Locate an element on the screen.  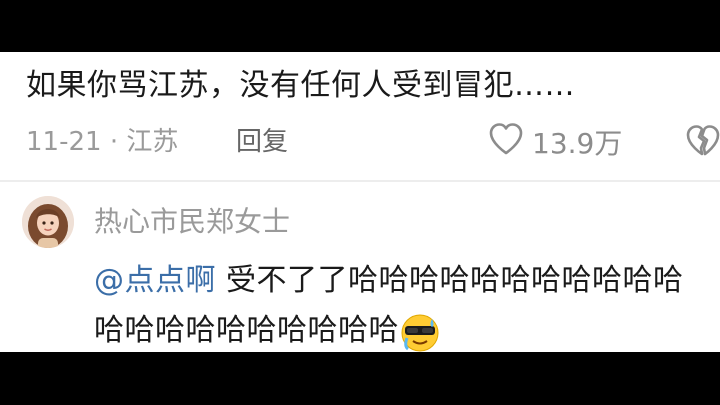
comment-meta: 11-21 · 江苏 回复 is located at coordinates (157, 142).